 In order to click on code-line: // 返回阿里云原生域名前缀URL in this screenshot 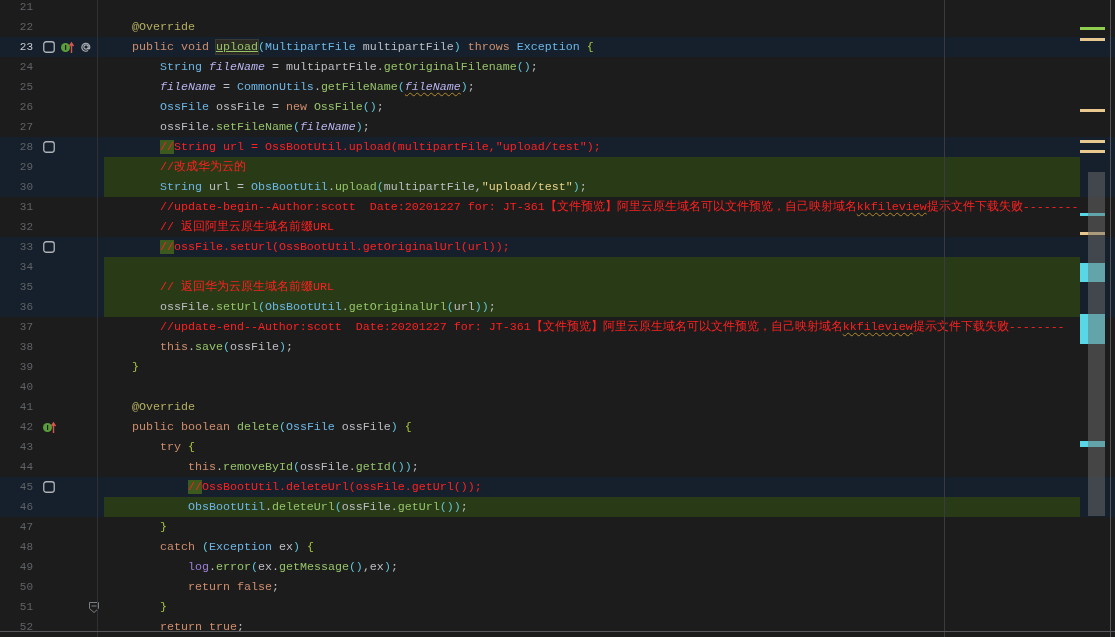, I will do `click(246, 227)`.